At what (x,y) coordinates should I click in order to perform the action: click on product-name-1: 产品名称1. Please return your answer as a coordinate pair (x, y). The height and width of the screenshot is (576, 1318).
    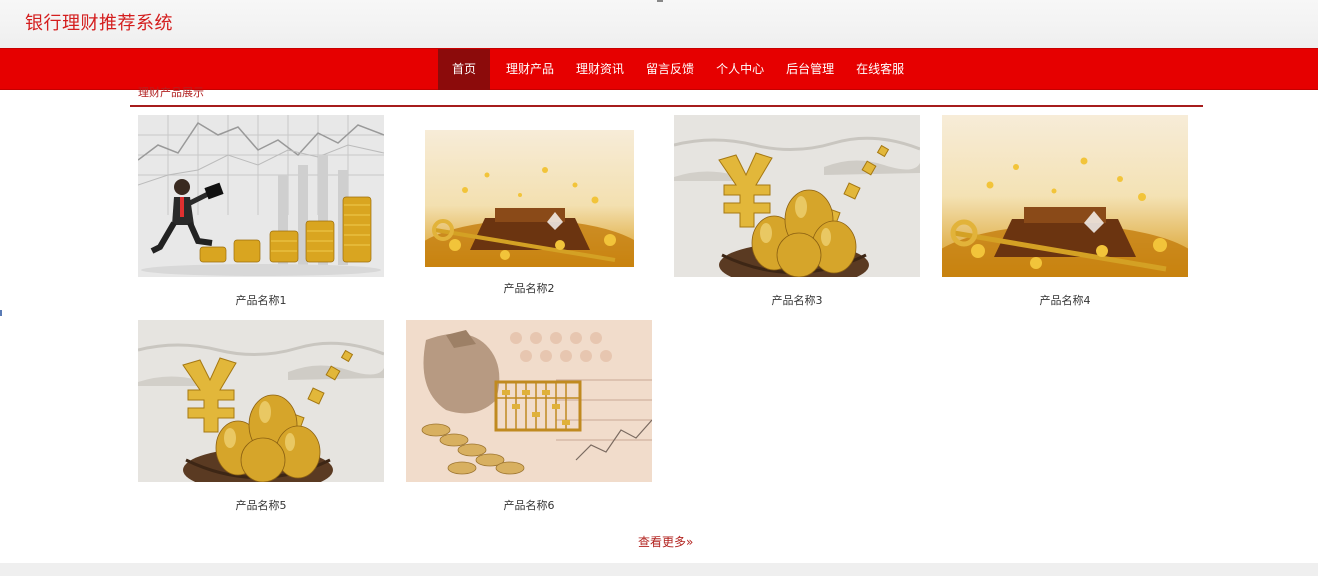
    Looking at the image, I should click on (261, 300).